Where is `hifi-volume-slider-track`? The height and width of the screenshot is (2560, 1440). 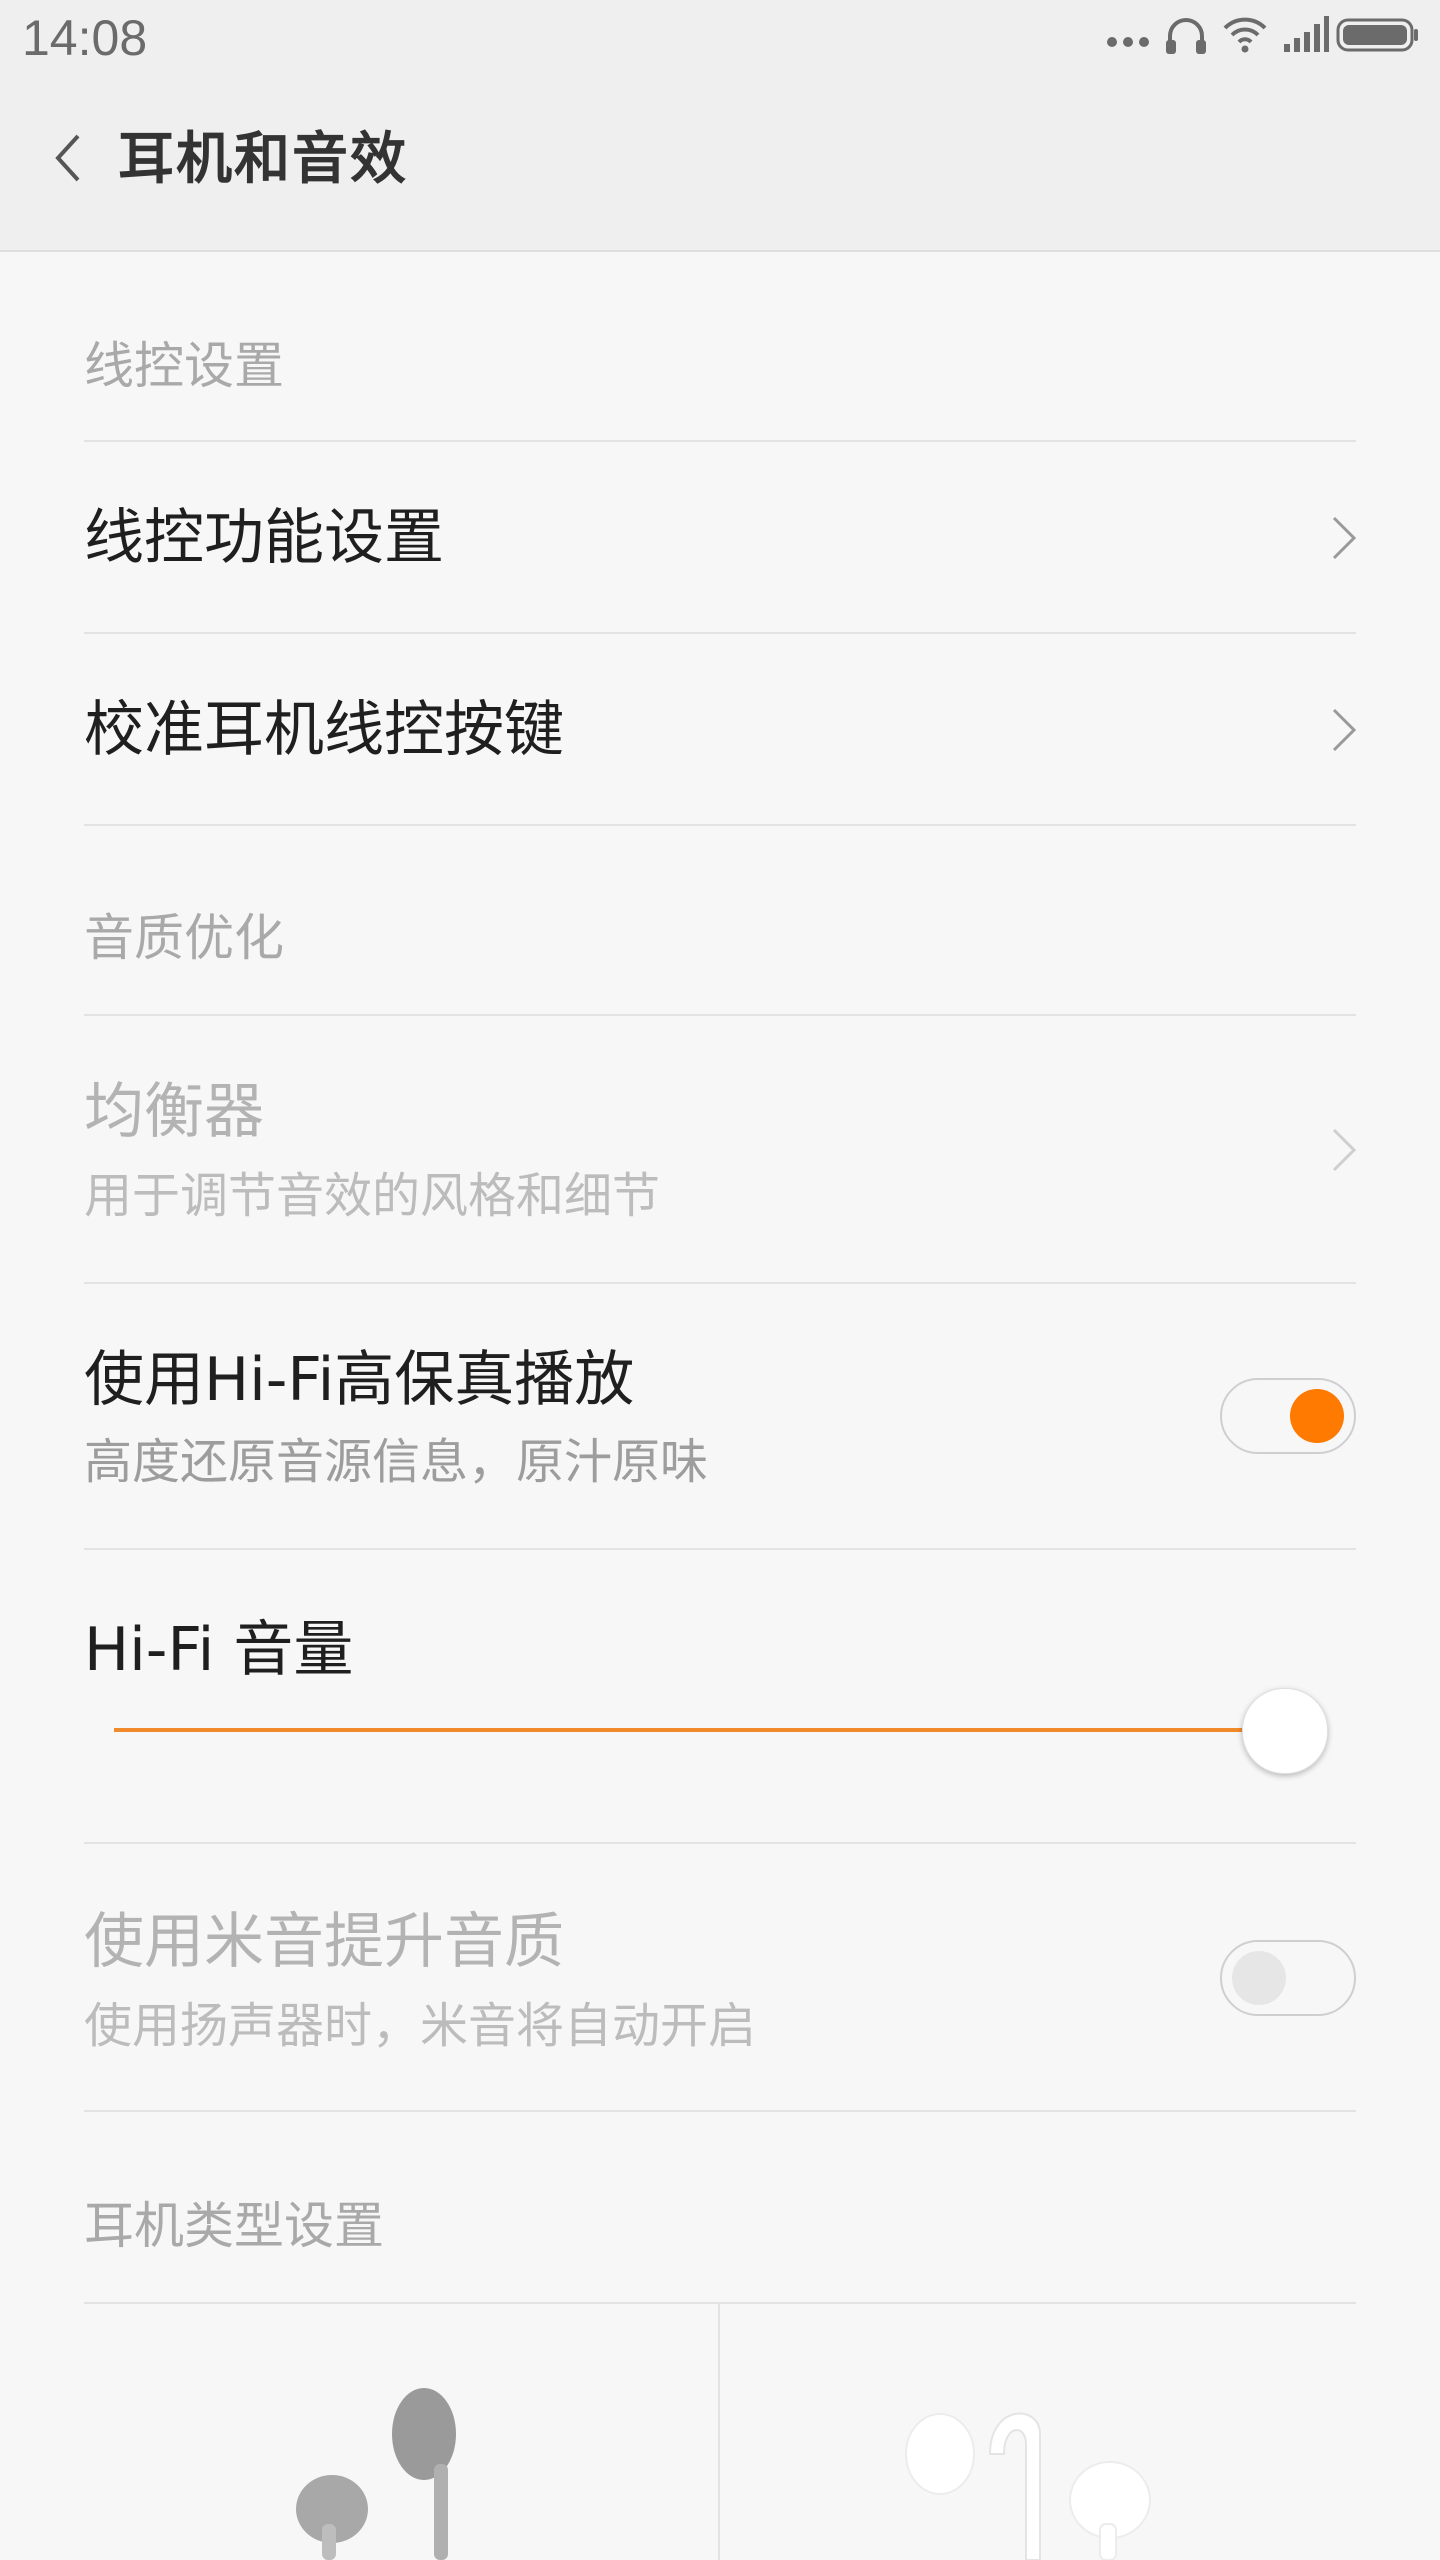 hifi-volume-slider-track is located at coordinates (699, 1730).